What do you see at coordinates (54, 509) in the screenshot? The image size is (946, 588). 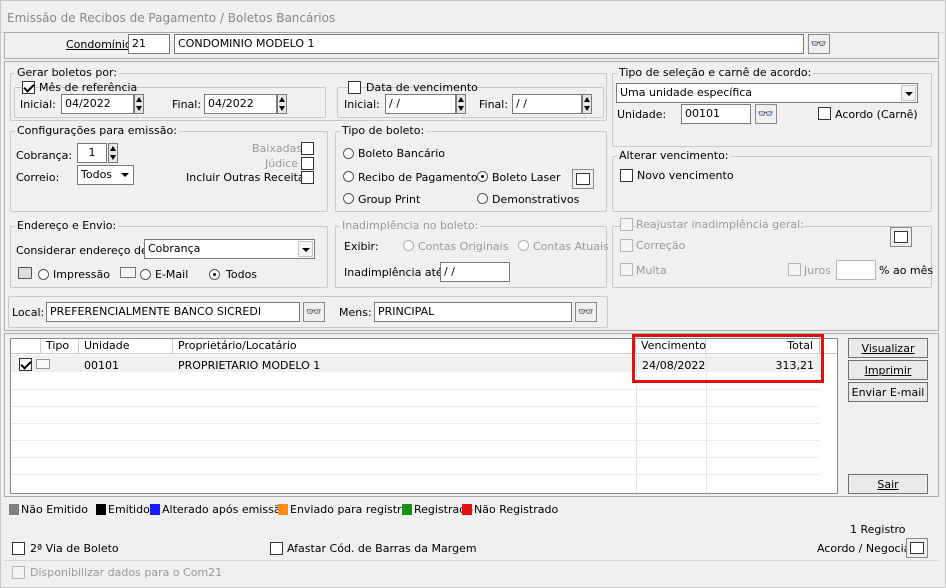 I see `legend-label: Não Emitido` at bounding box center [54, 509].